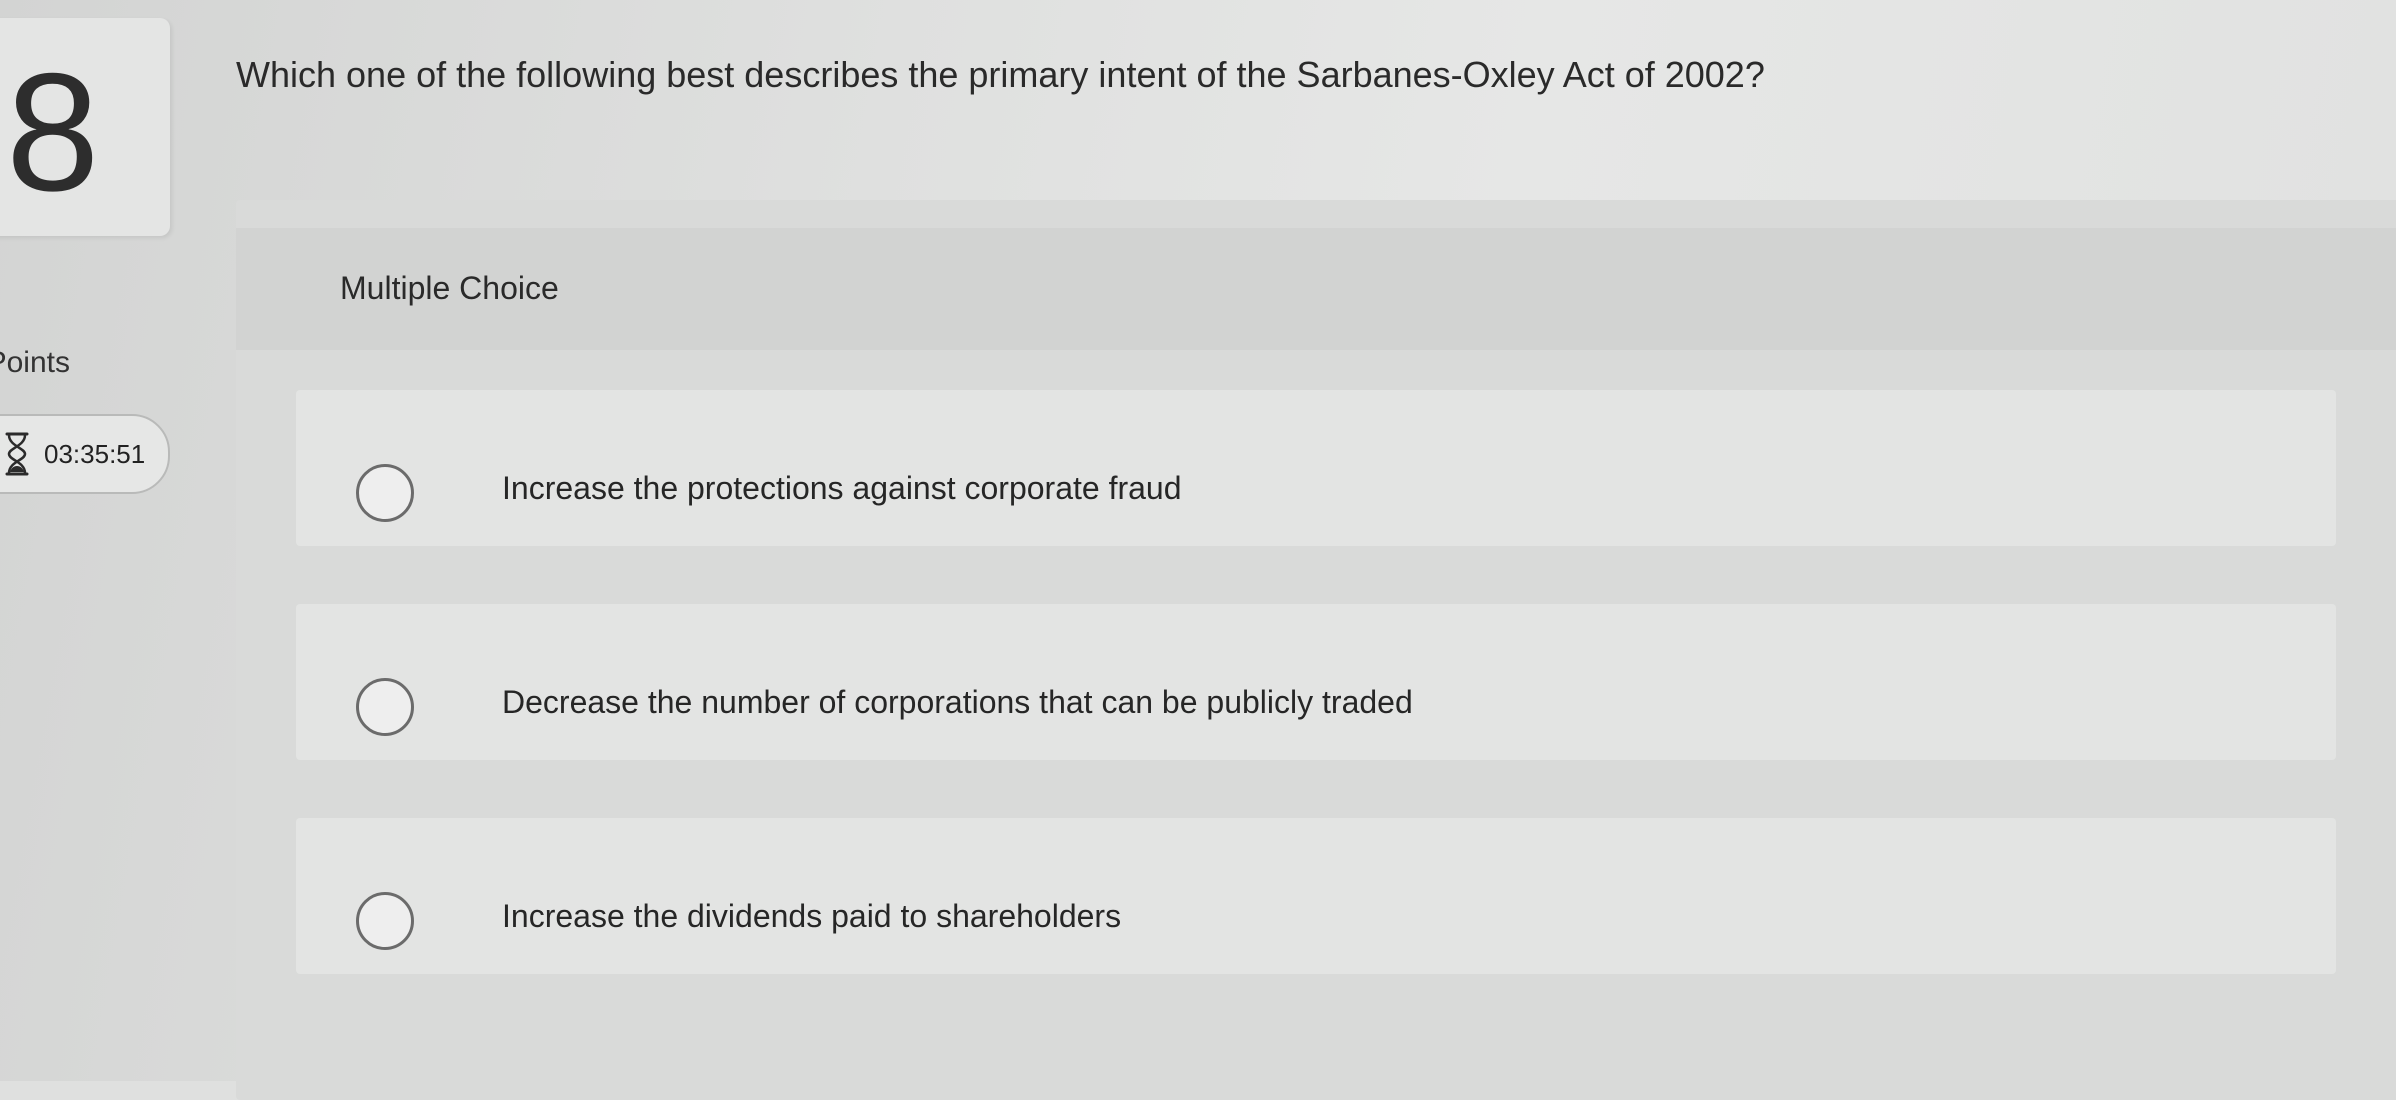 This screenshot has width=2396, height=1100. I want to click on timer-badge: 03:35:51, so click(85, 454).